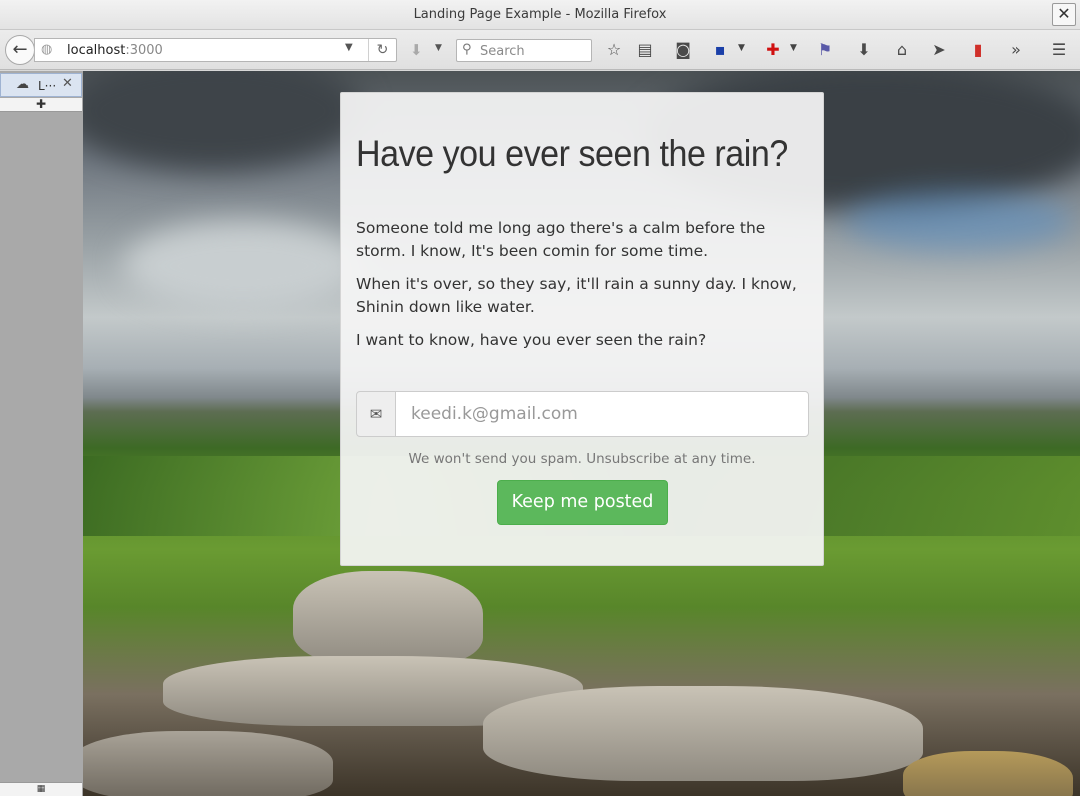 This screenshot has height=796, width=1080. What do you see at coordinates (144, 50) in the screenshot?
I see `url-port: :3000` at bounding box center [144, 50].